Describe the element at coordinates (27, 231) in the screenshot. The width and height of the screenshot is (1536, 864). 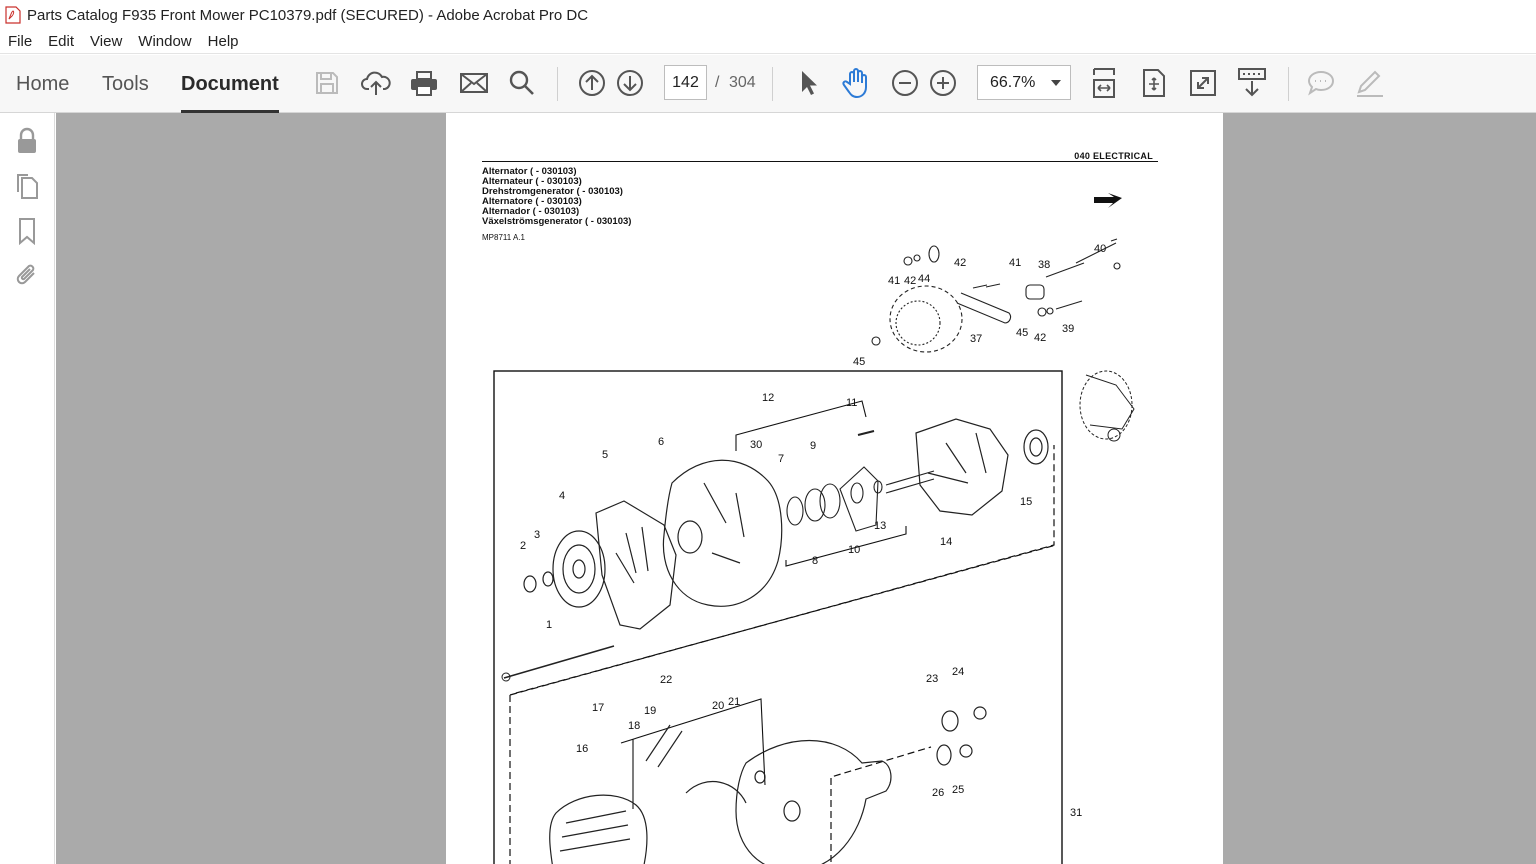
I see `bookmark-icon` at that location.